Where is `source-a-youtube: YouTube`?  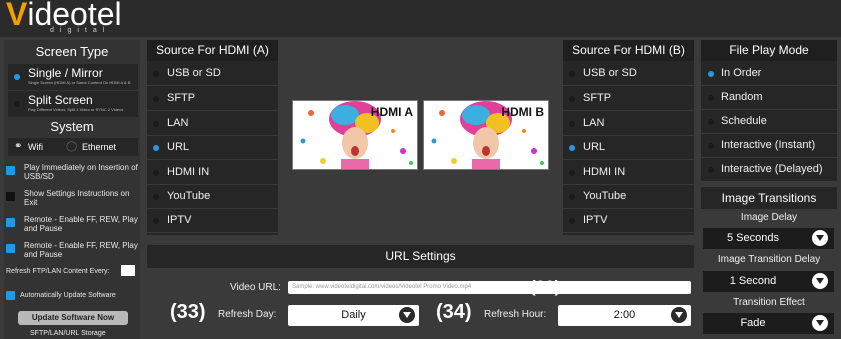 source-a-youtube: YouTube is located at coordinates (212, 197).